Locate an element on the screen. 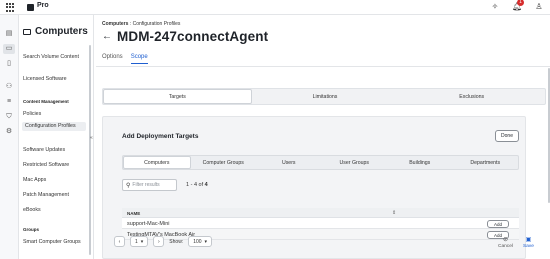 The image size is (550, 259). sidebar-item-restricted-software: Restricted Software is located at coordinates (56, 165).